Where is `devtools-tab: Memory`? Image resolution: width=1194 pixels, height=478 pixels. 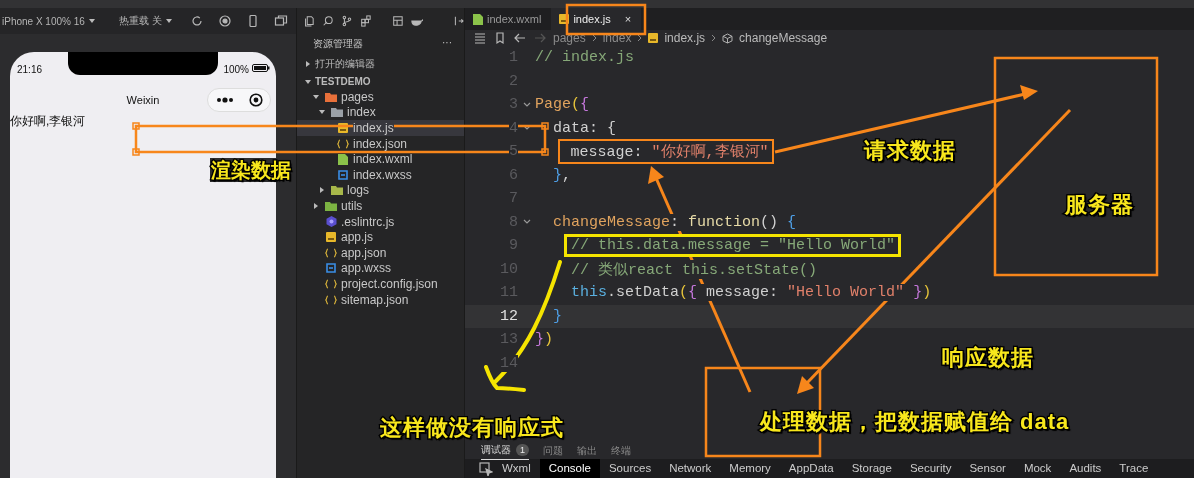
devtools-tab: Memory is located at coordinates (750, 468).